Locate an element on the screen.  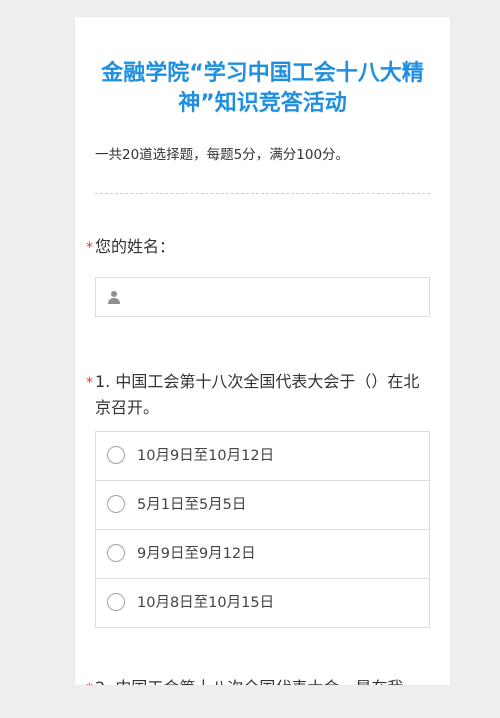
question-1-option-d: 10月8日至10月15日 is located at coordinates (262, 603).